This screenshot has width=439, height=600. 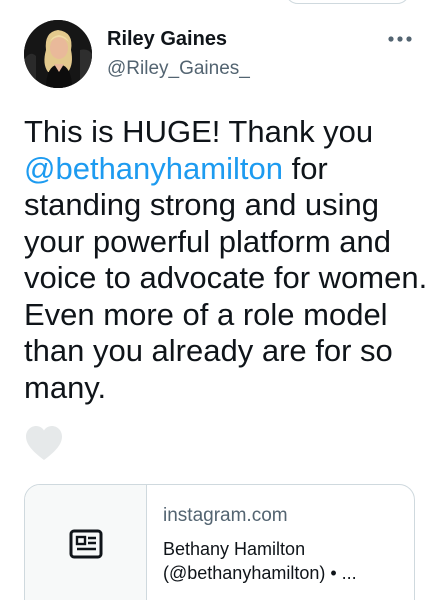 I want to click on card-thumbnail, so click(x=86, y=542).